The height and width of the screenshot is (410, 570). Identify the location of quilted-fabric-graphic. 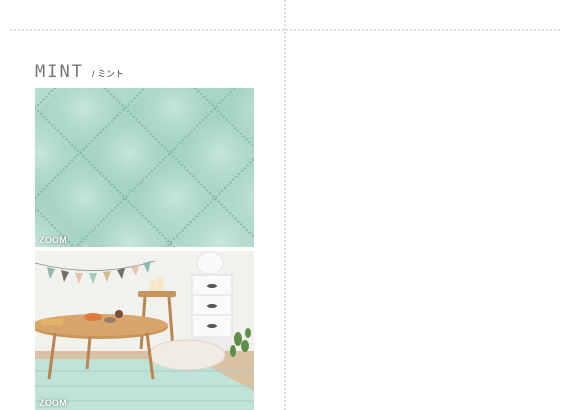
(144, 167).